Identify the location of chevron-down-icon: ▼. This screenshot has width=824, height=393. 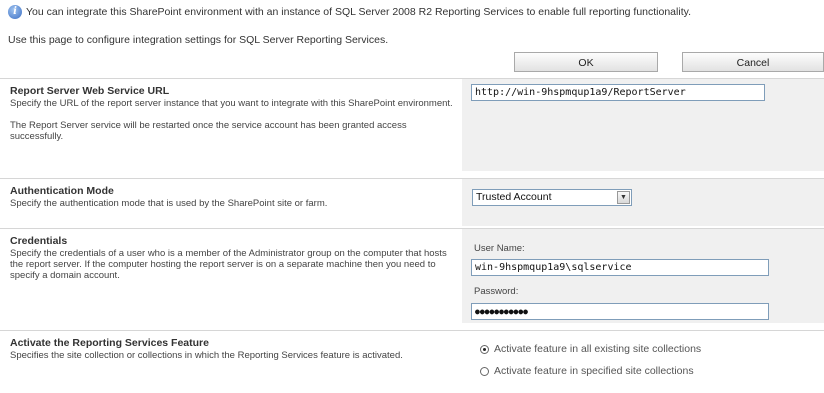
(623, 197).